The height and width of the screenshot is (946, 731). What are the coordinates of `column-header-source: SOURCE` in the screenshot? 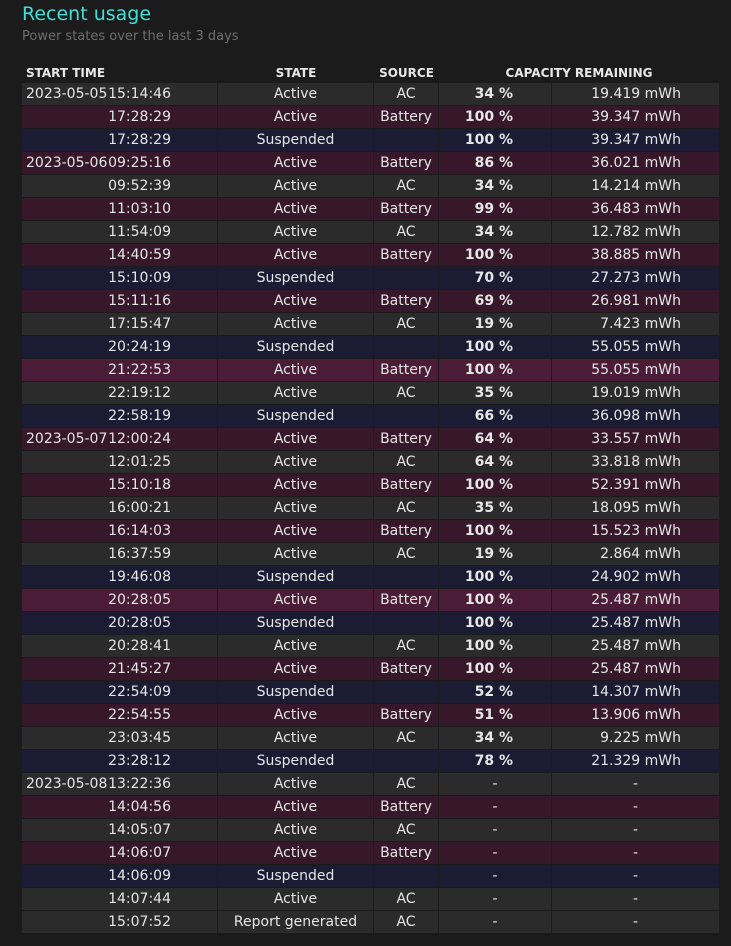 It's located at (406, 72).